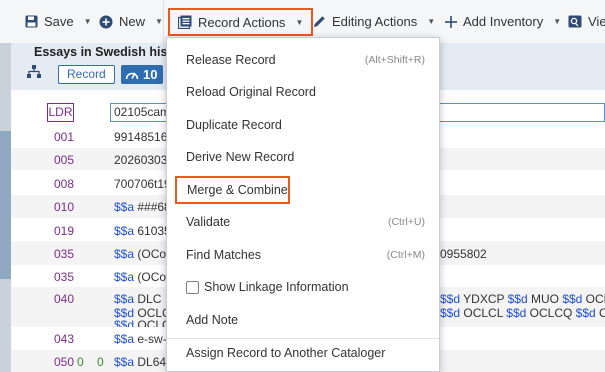  I want to click on toolbar-divider, so click(163, 21).